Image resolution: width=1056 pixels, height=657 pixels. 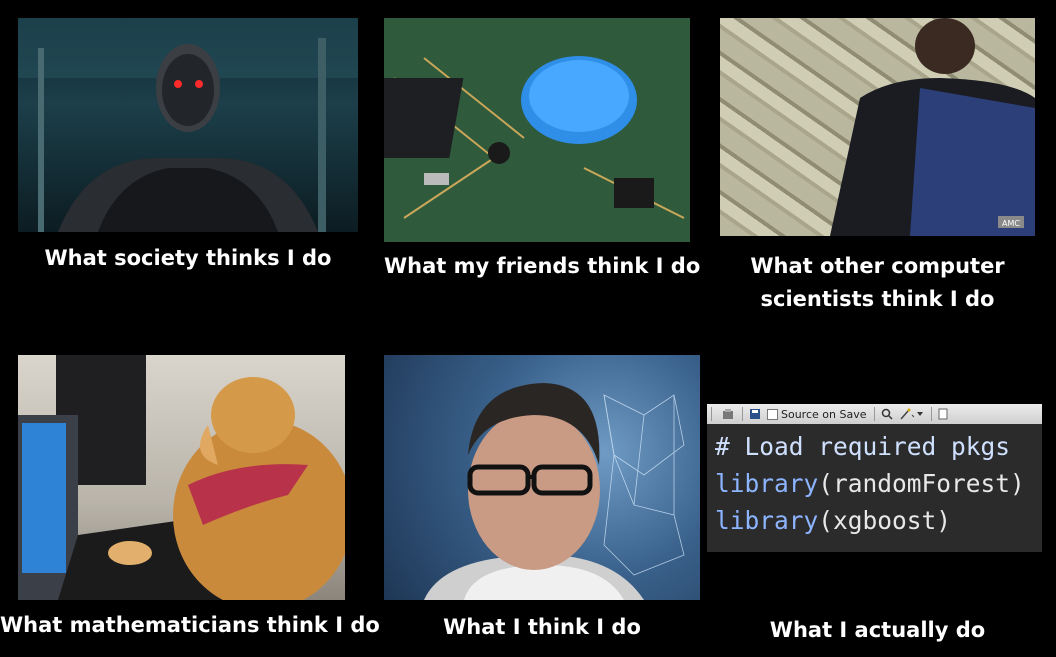 What do you see at coordinates (772, 414) in the screenshot?
I see `source-on-save-checkbox` at bounding box center [772, 414].